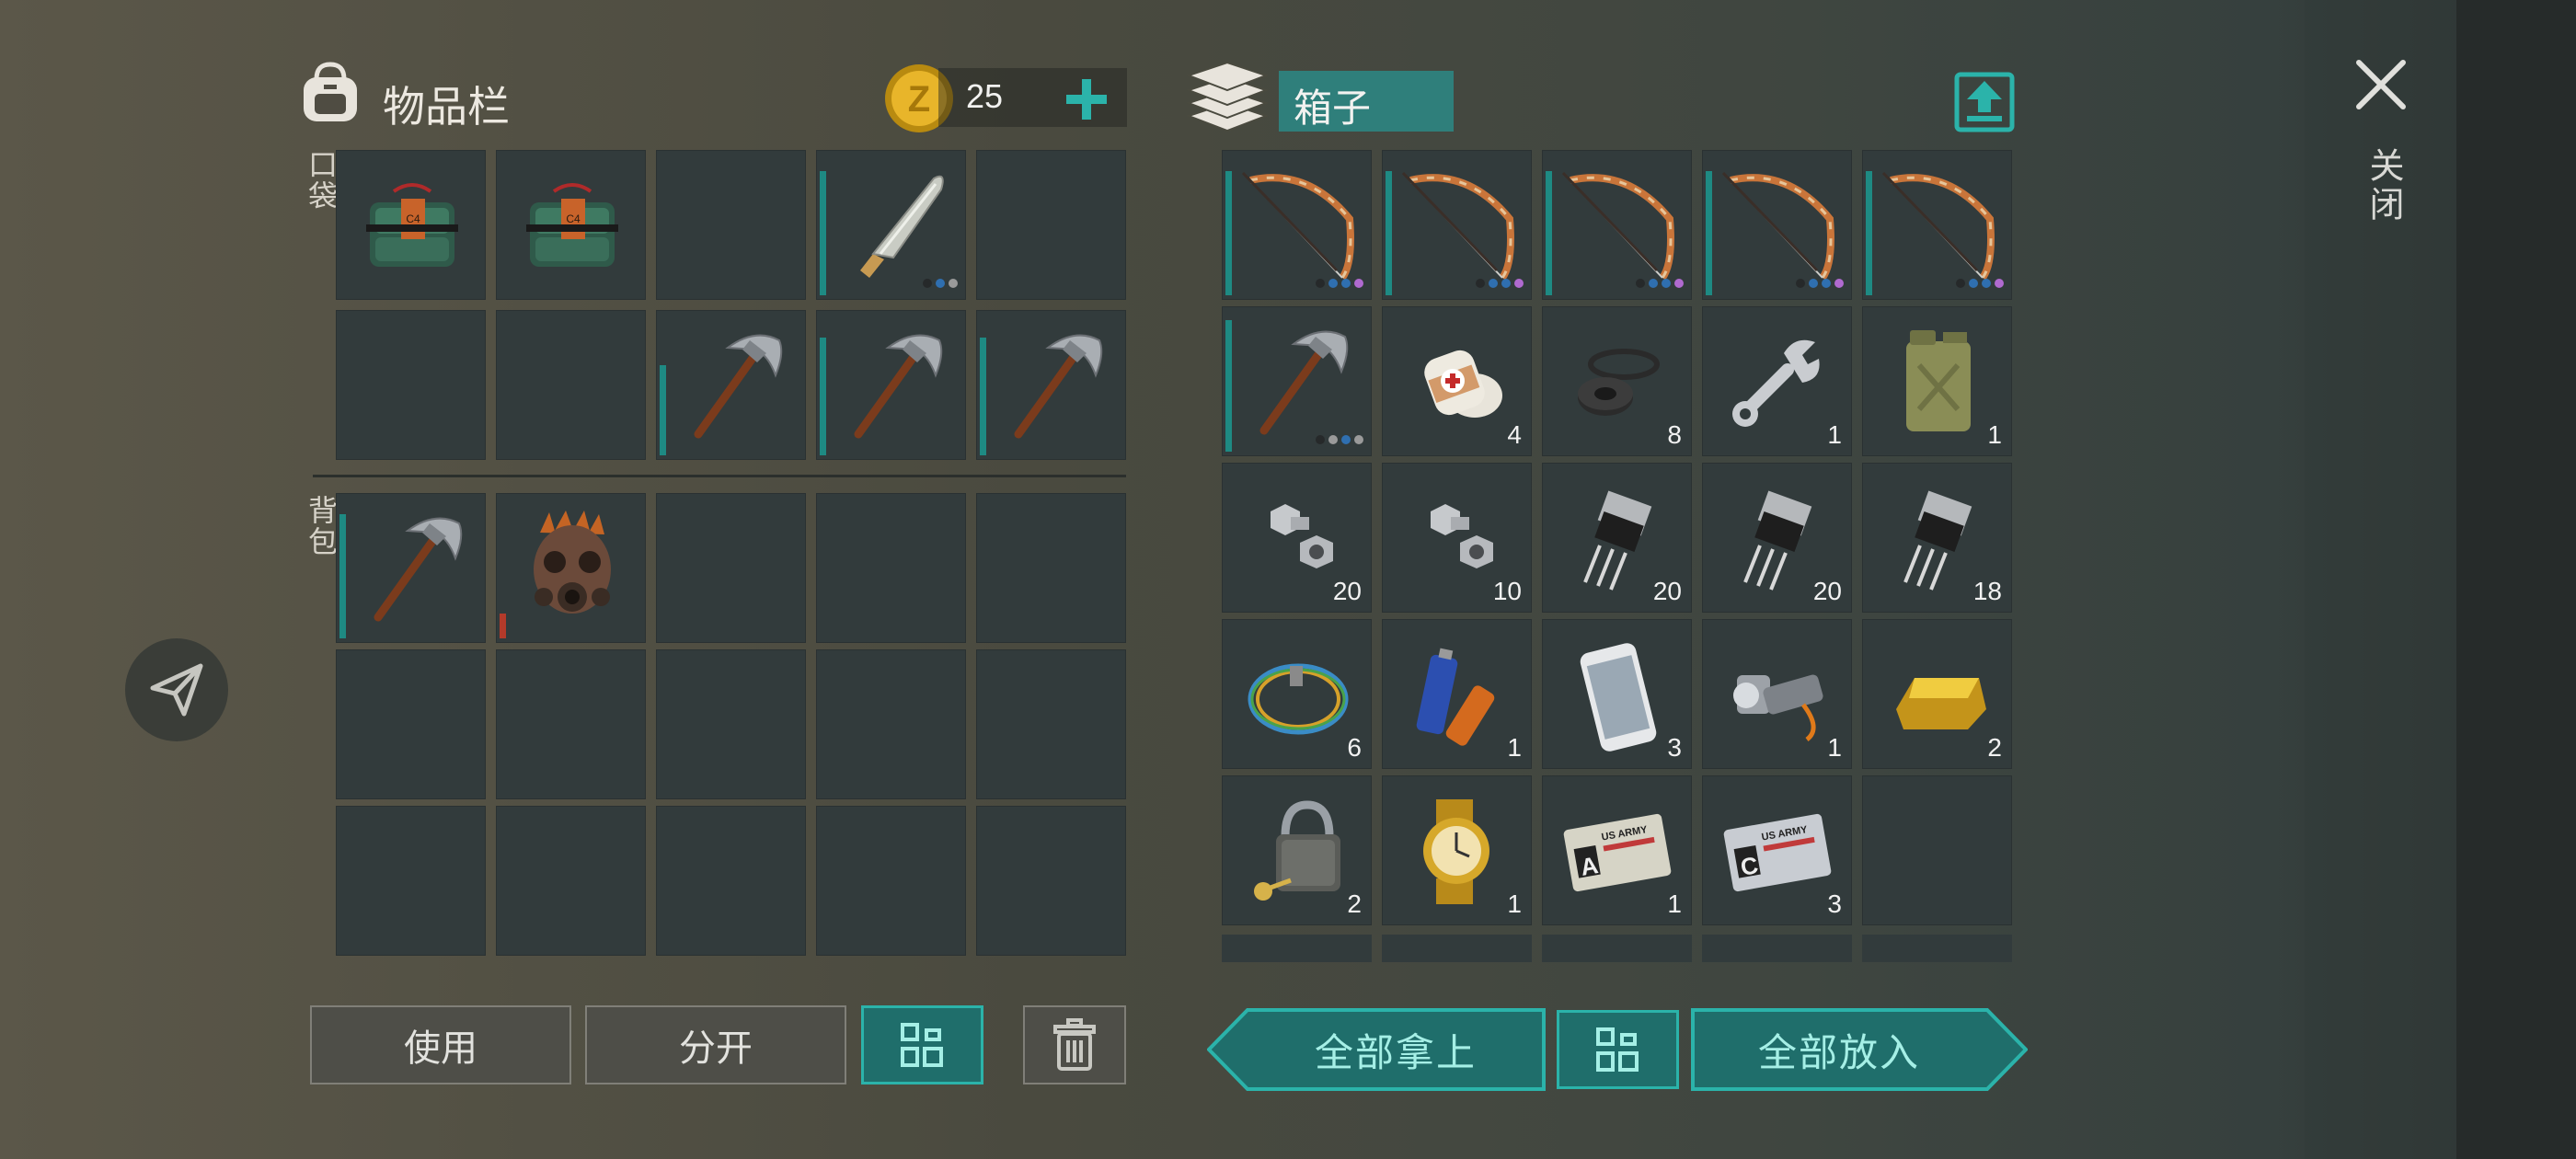  I want to click on item-slot: 4, so click(1457, 381).